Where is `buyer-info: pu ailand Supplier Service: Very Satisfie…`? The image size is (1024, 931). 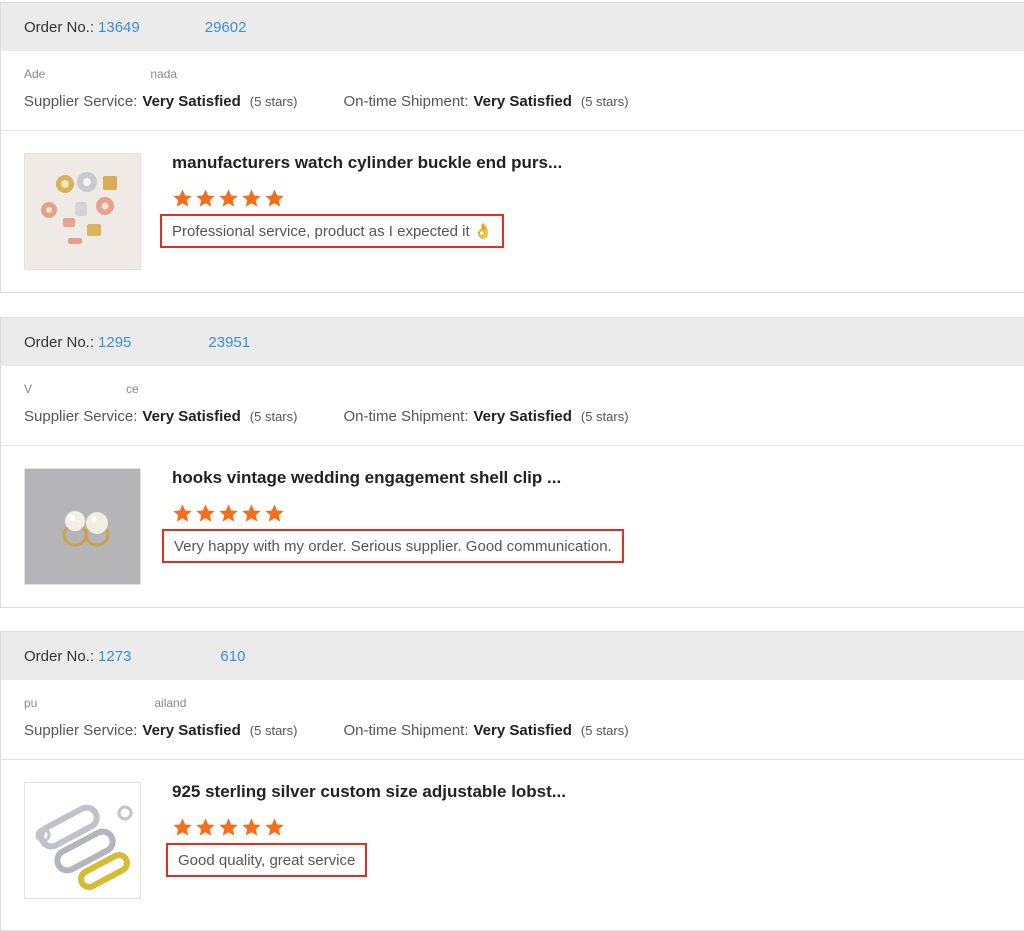 buyer-info: pu ailand Supplier Service: Very Satisfie… is located at coordinates (512, 720).